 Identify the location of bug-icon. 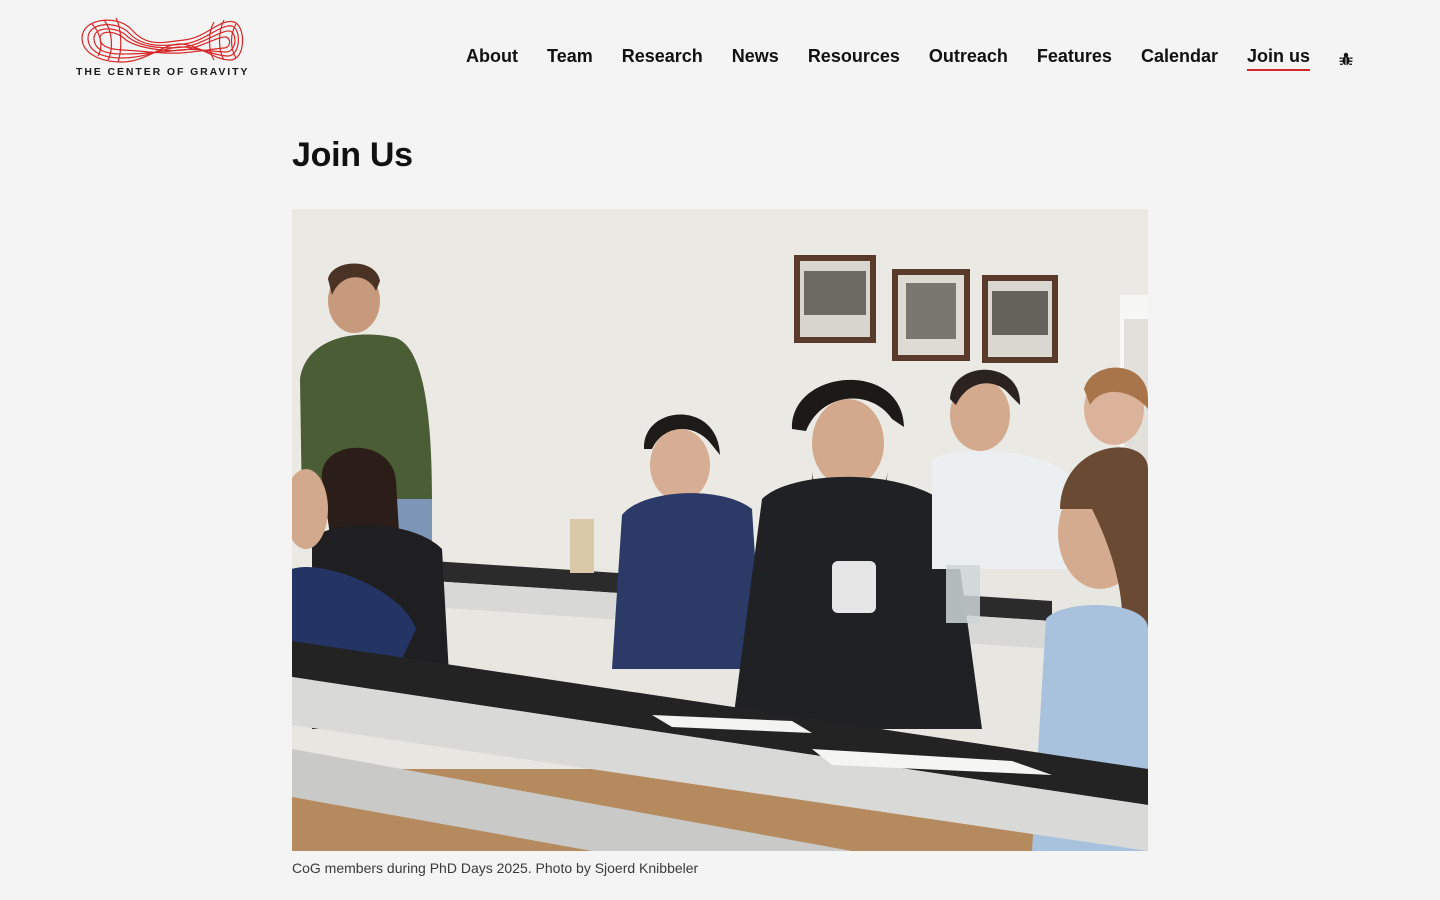
(1346, 58).